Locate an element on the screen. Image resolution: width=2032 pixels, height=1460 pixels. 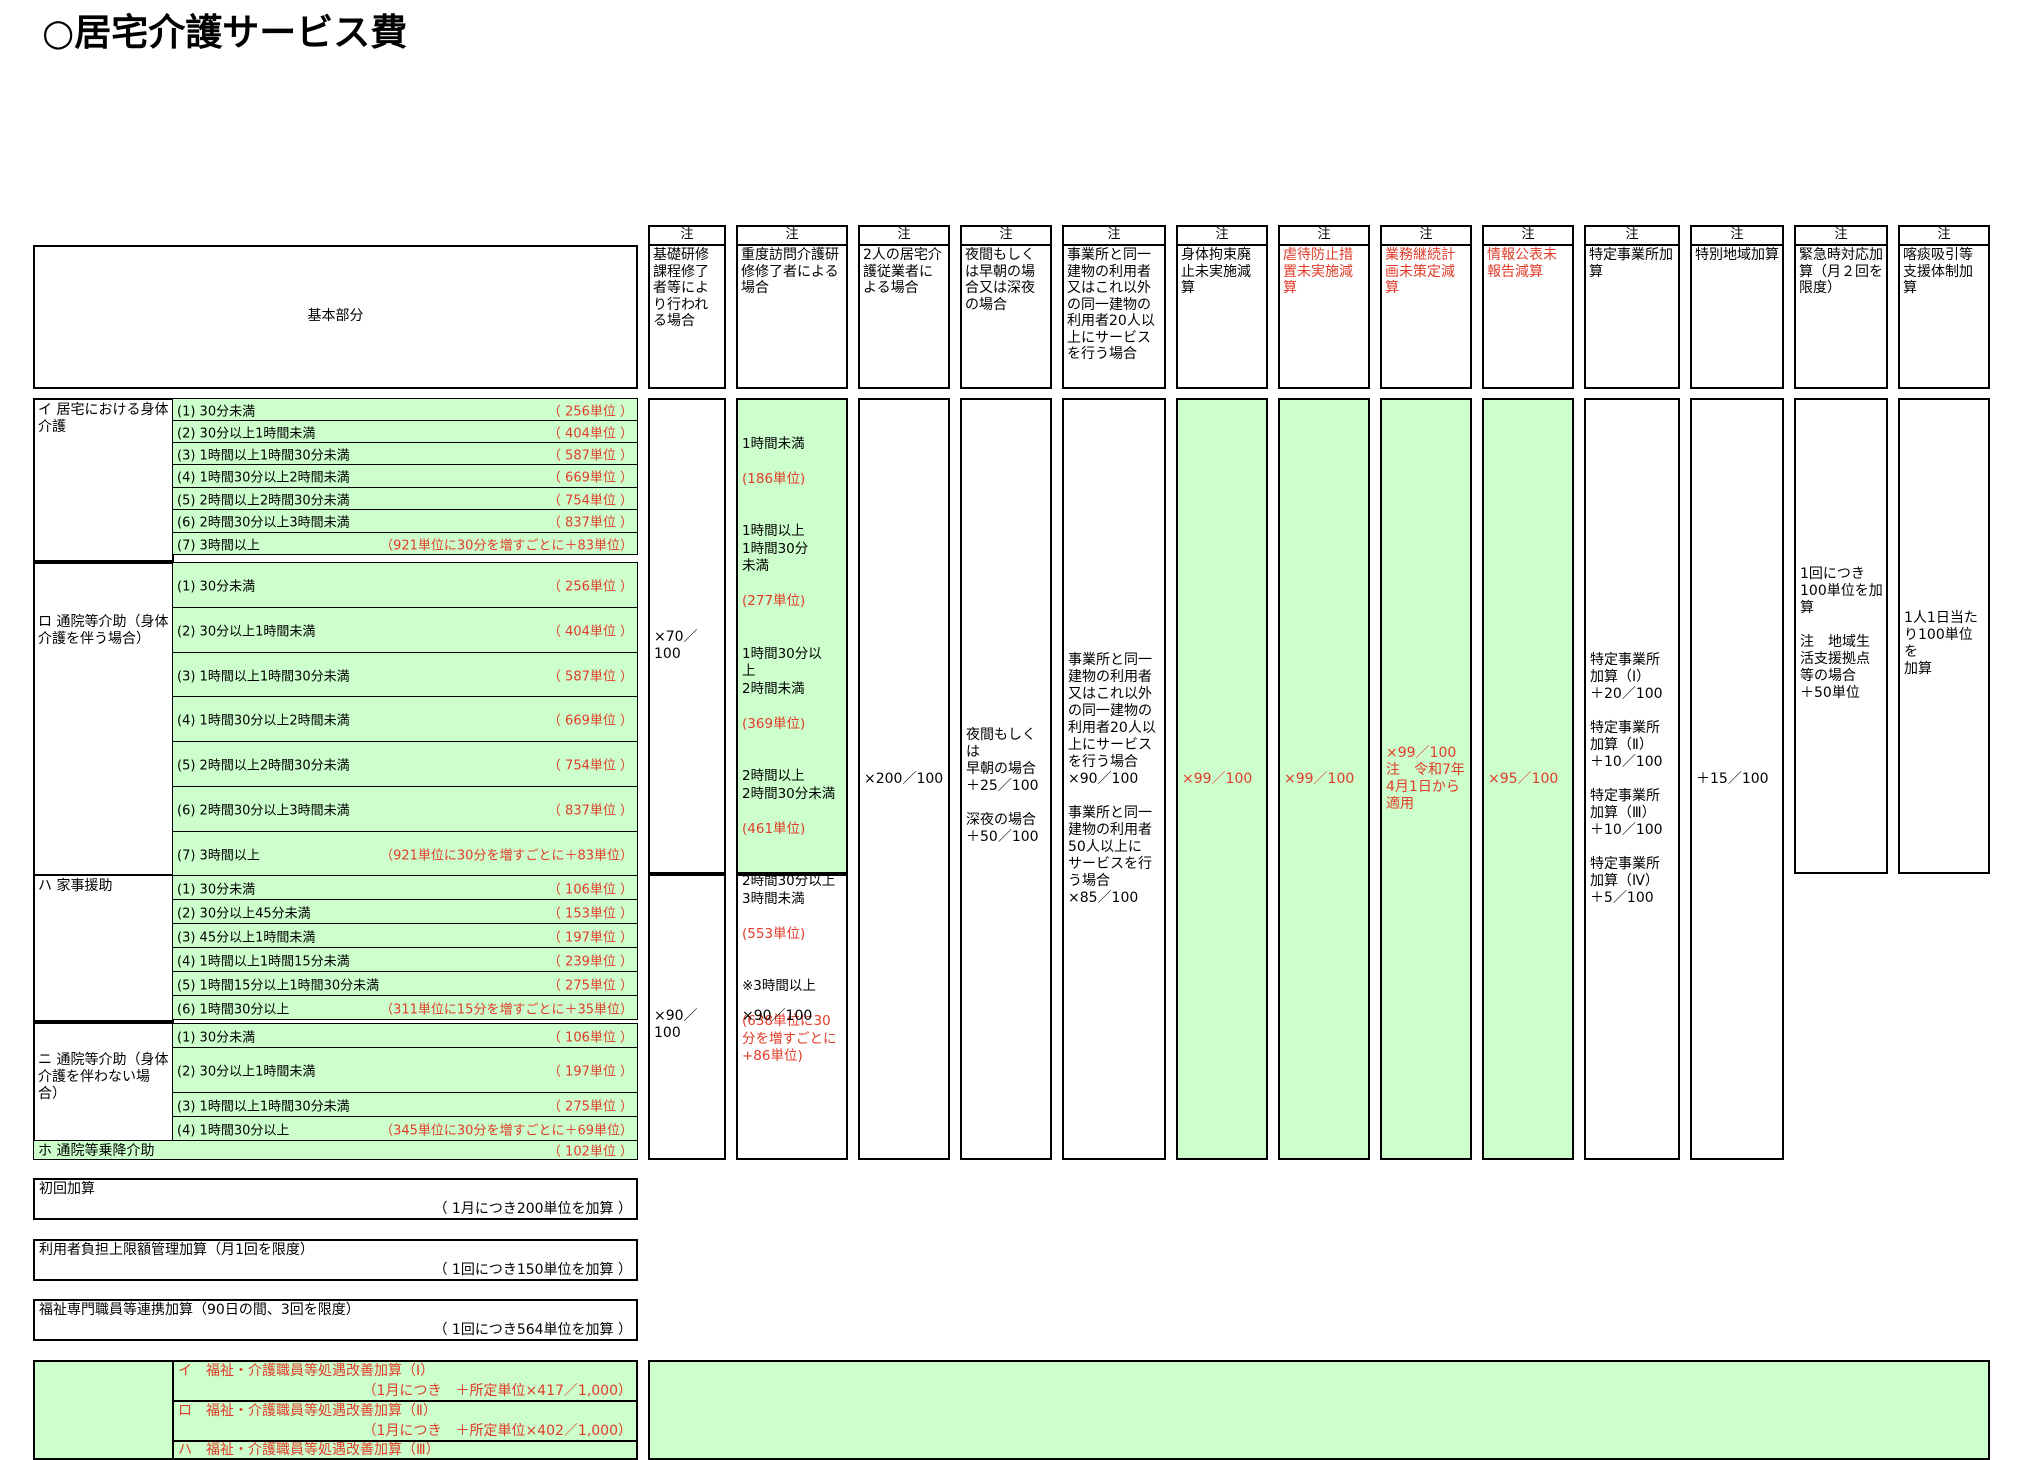
row-units: （ 754単位 ） is located at coordinates (590, 500).